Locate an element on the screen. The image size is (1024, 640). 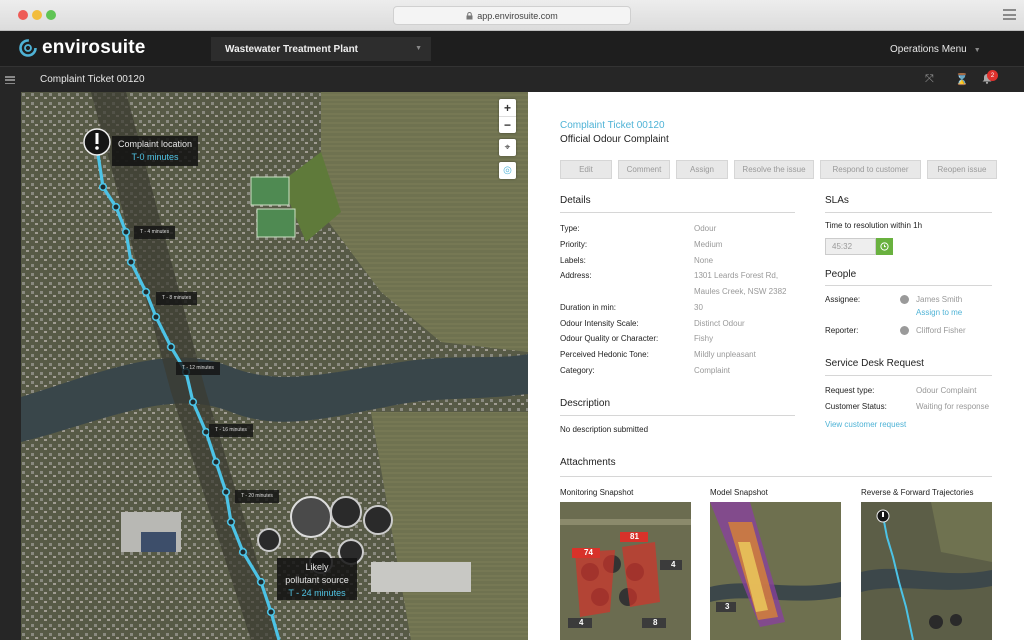
details-heading: Details is located at coordinates (575, 200).